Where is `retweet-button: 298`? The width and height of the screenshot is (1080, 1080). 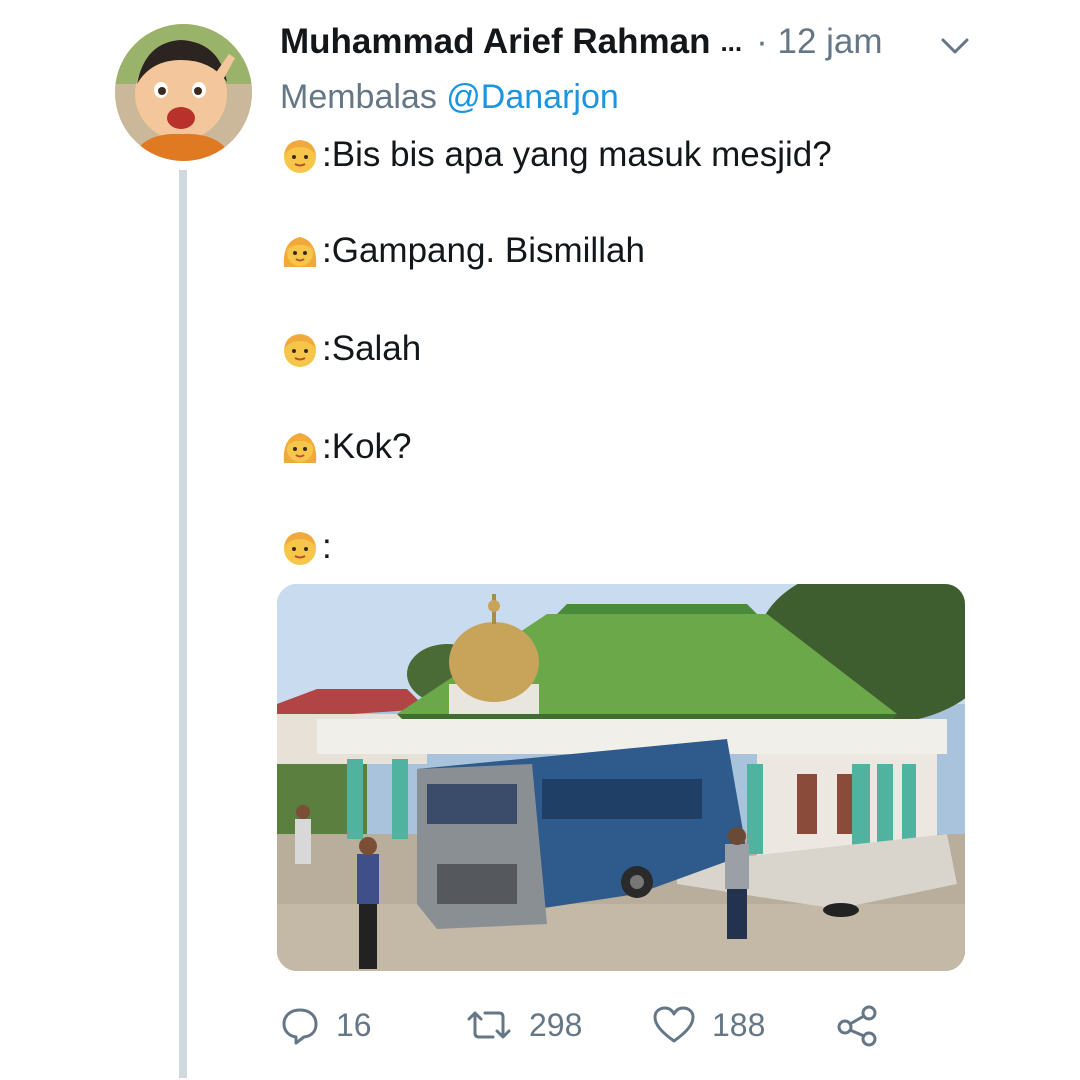
retweet-button: 298 is located at coordinates (523, 1025).